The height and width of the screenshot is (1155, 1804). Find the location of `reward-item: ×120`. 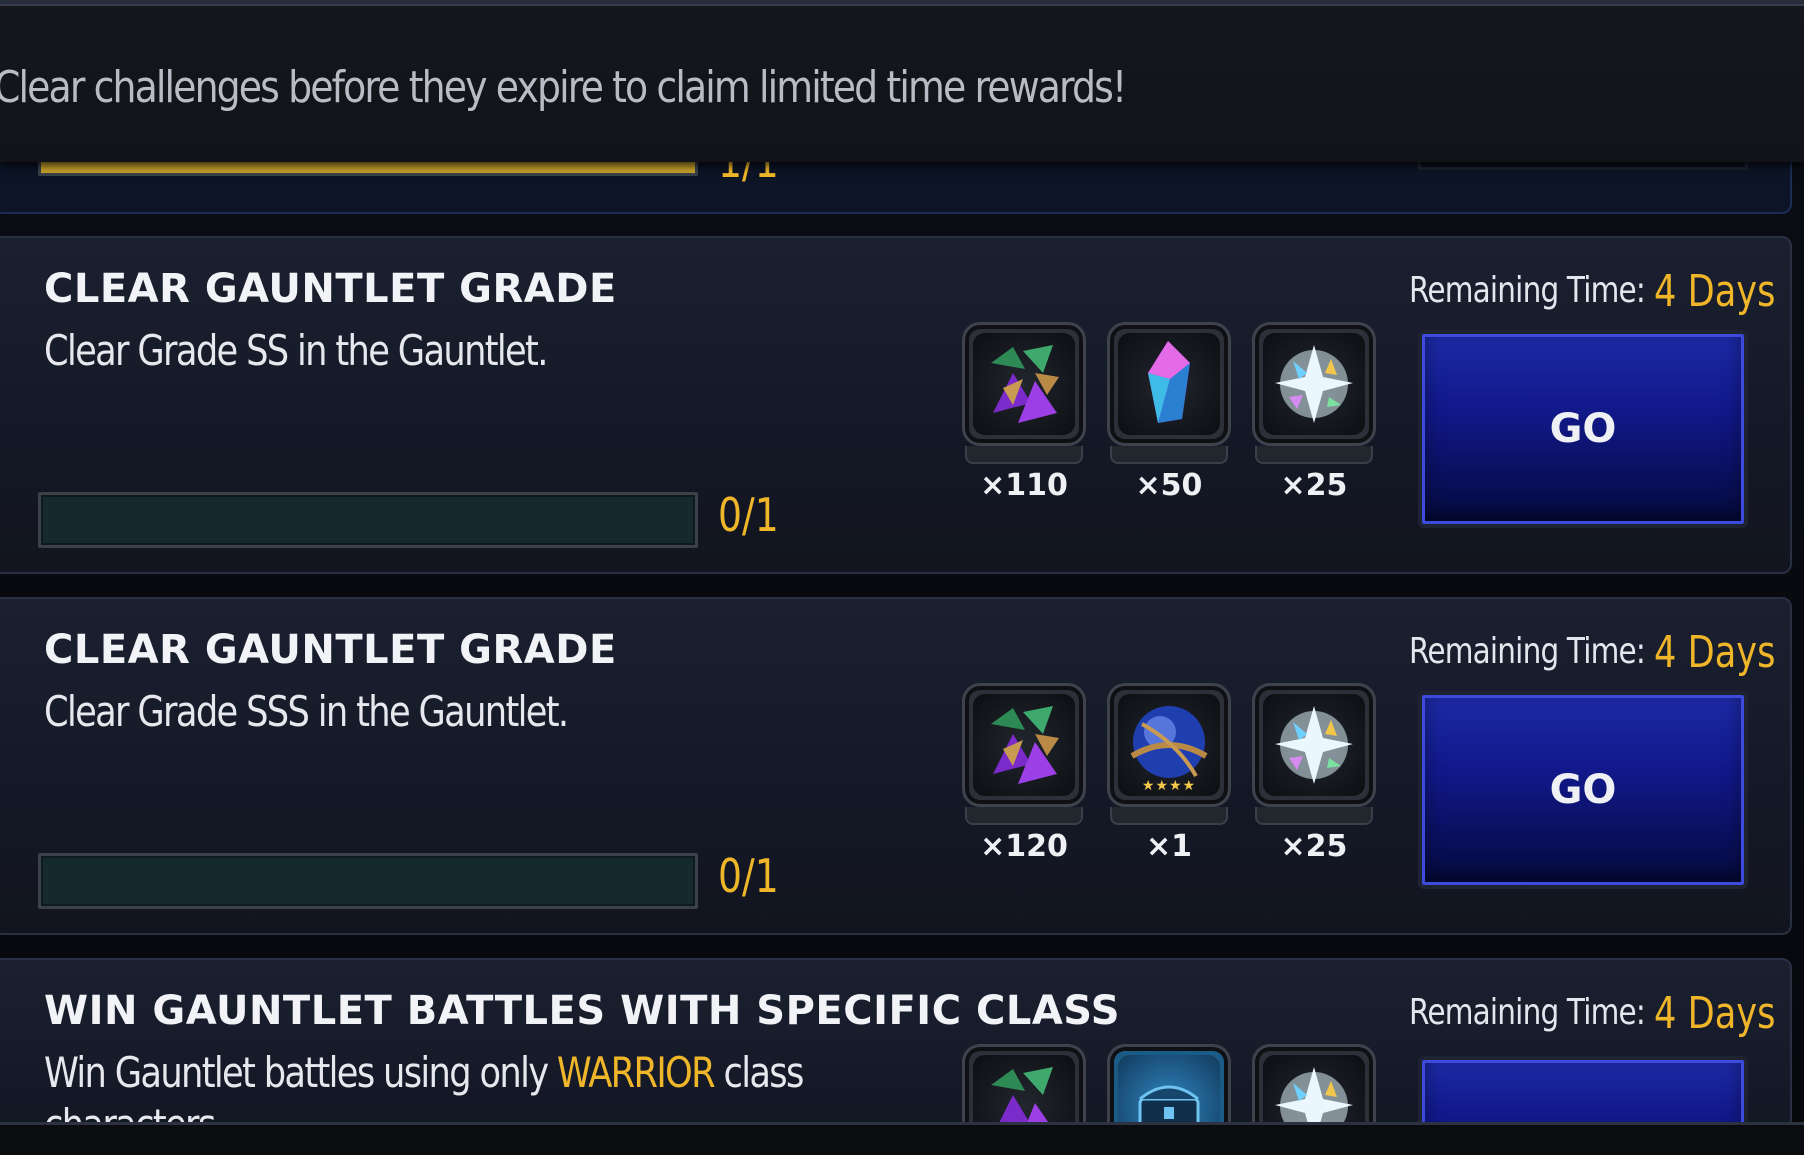

reward-item: ×120 is located at coordinates (1024, 773).